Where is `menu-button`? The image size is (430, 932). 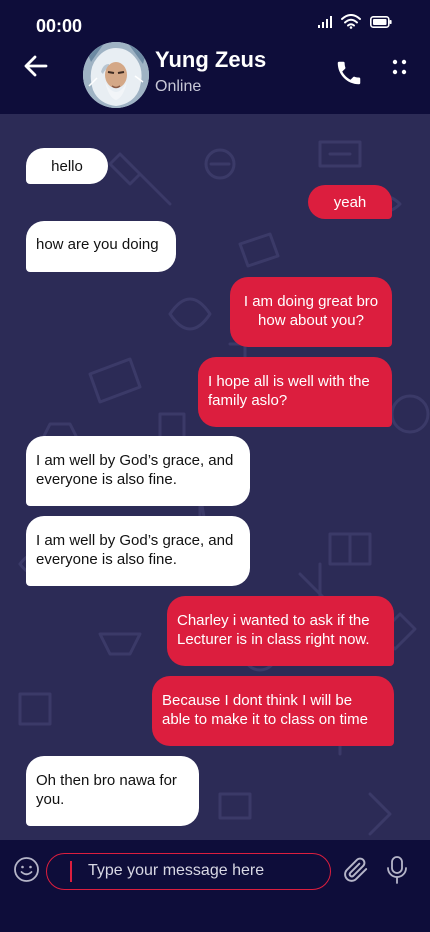
menu-button is located at coordinates (400, 68).